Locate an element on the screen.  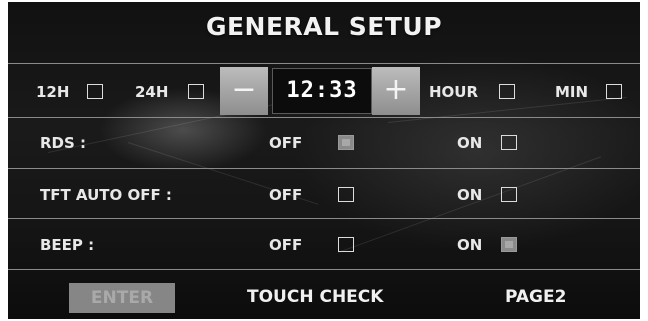
time-decrement-button: − is located at coordinates (244, 91).